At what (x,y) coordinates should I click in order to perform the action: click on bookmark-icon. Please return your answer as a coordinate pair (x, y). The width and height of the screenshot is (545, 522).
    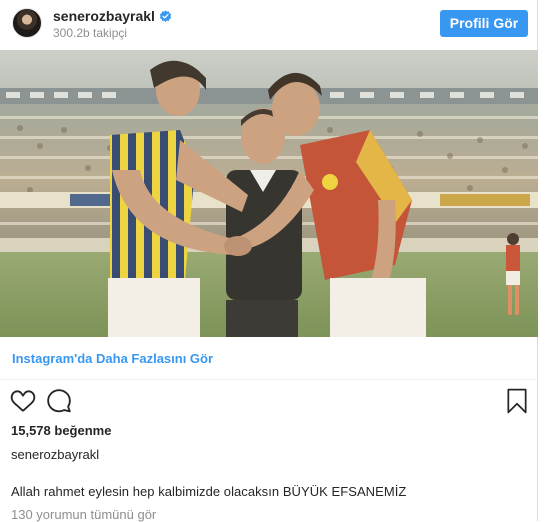
    Looking at the image, I should click on (517, 401).